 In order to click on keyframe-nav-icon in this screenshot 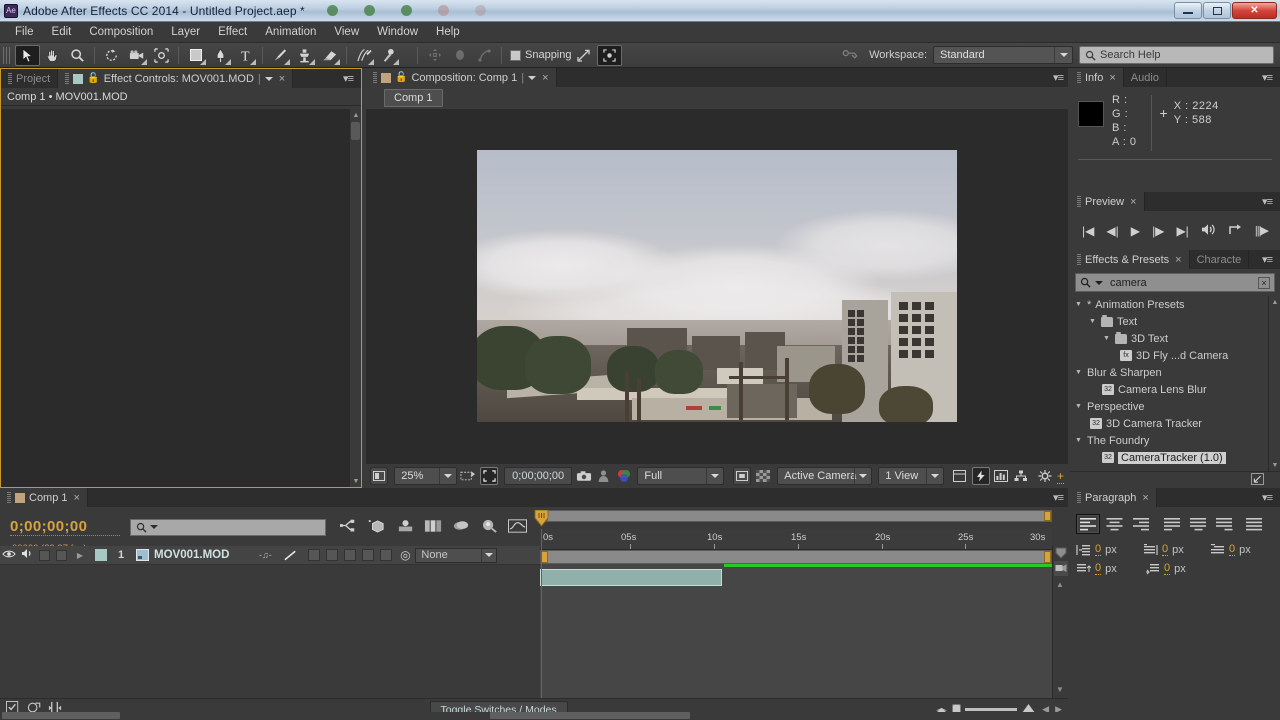, I will do `click(1061, 552)`.